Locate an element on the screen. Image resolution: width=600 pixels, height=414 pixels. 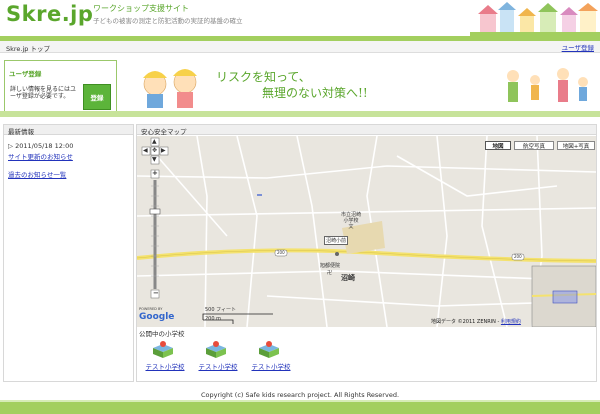
terms-link: 利用規約 is located at coordinates (511, 322).